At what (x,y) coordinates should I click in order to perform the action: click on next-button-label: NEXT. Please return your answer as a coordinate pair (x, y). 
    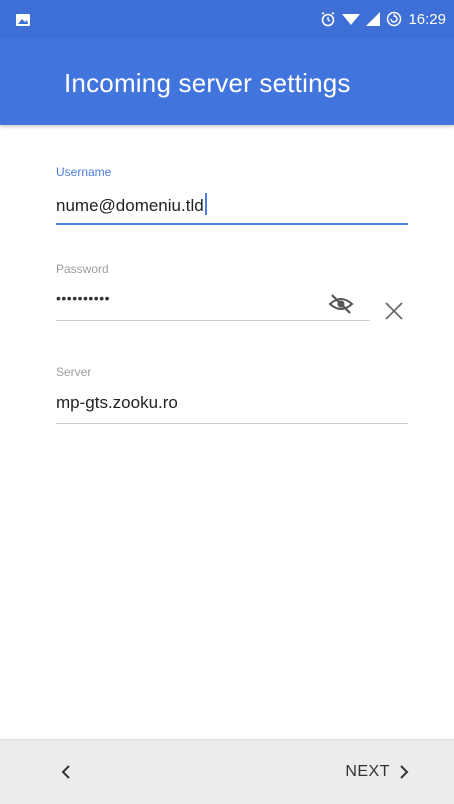
    Looking at the image, I should click on (367, 771).